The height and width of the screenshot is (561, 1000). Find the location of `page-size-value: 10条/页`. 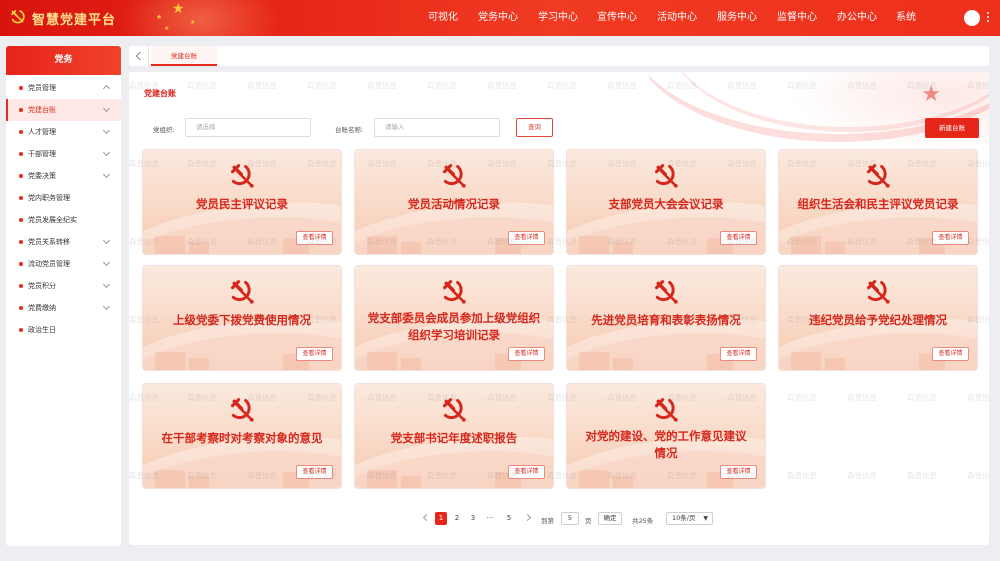

page-size-value: 10条/页 is located at coordinates (684, 518).